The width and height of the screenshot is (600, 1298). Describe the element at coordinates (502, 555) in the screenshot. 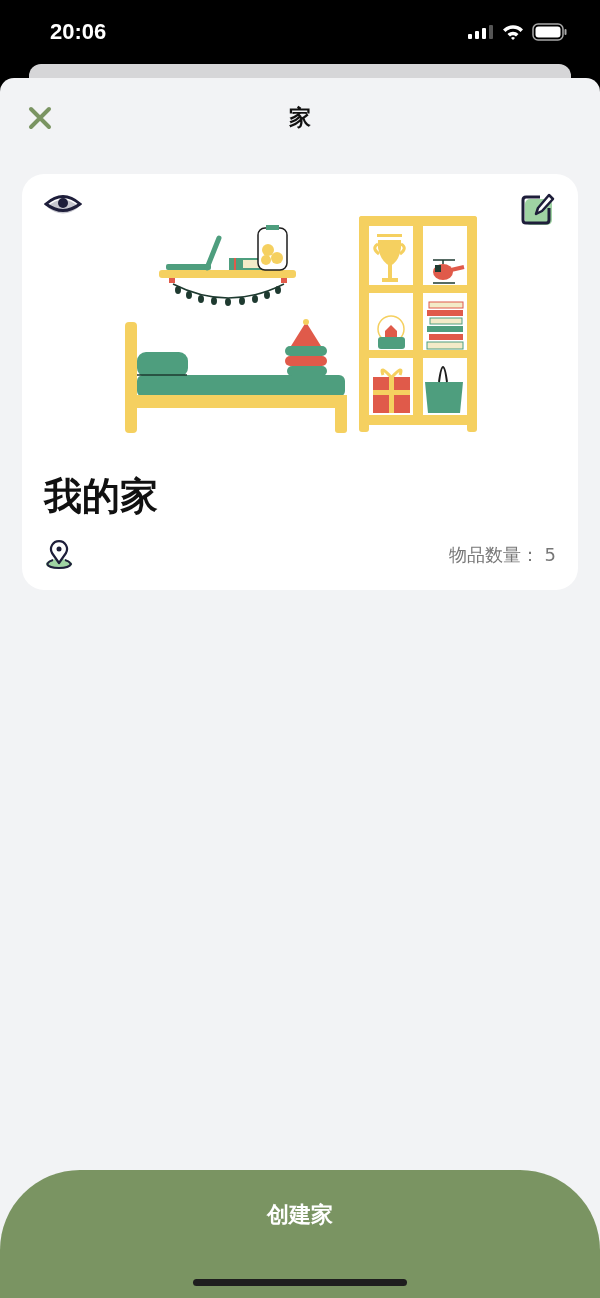

I see `item-count: 物品数量： 5` at that location.